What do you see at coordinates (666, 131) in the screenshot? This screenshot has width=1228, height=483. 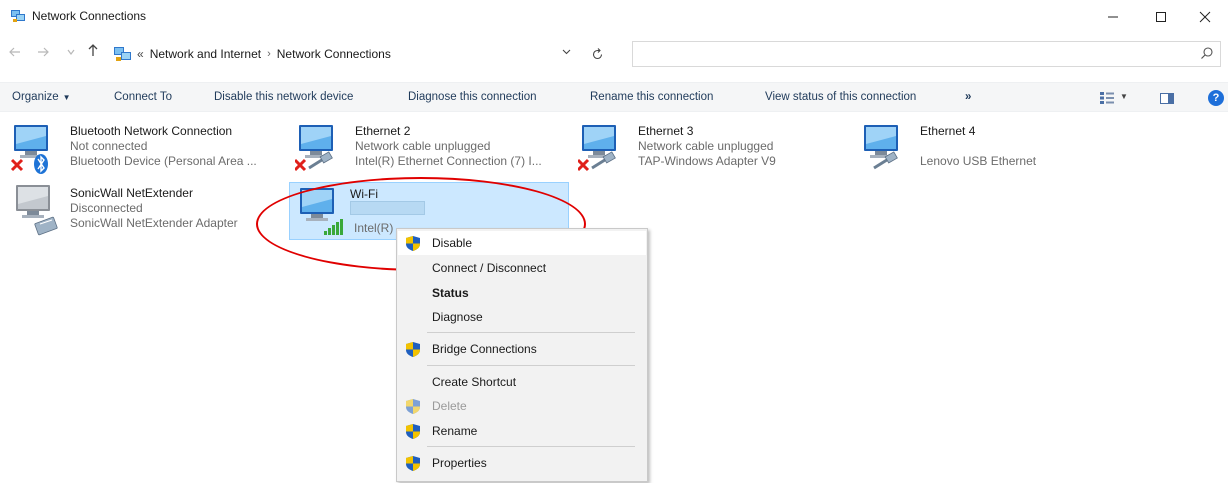 I see `connection-name: Ethernet 3` at bounding box center [666, 131].